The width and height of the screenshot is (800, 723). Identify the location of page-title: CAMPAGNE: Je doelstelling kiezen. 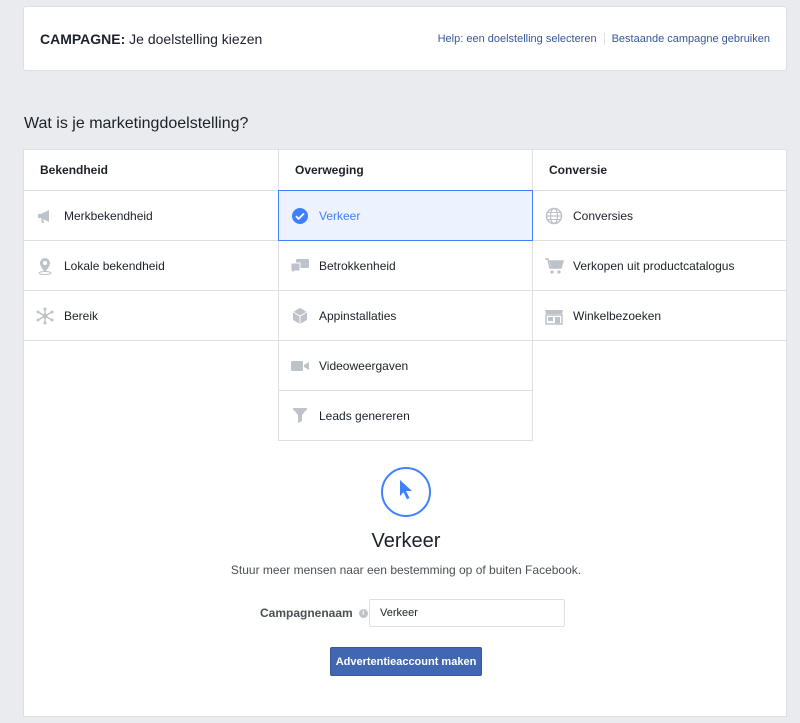
(151, 39).